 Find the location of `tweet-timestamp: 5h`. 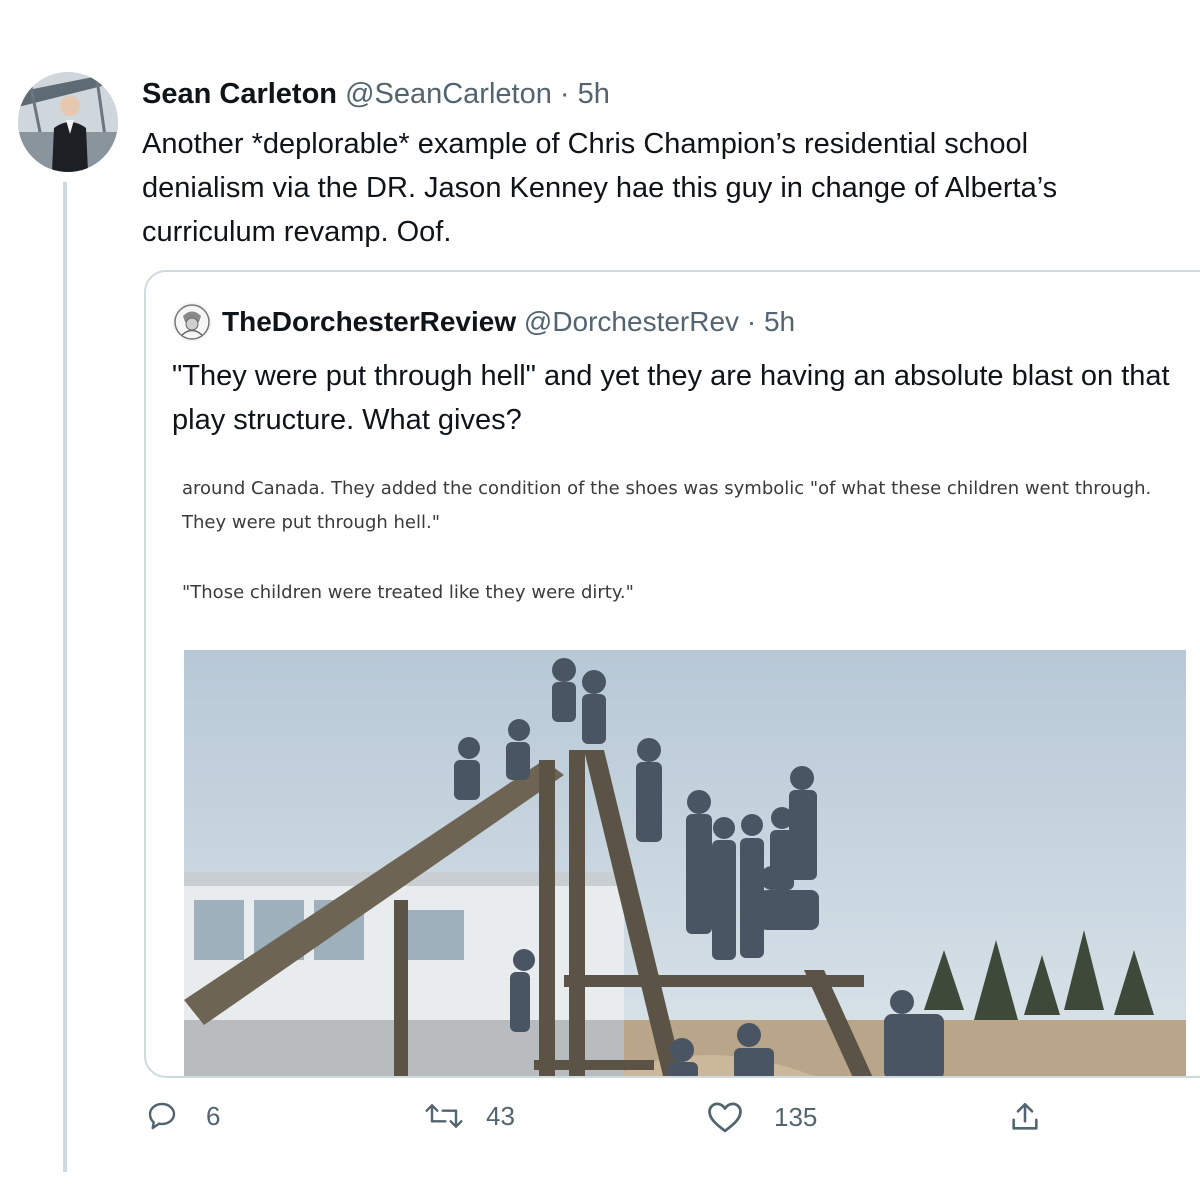

tweet-timestamp: 5h is located at coordinates (594, 94).